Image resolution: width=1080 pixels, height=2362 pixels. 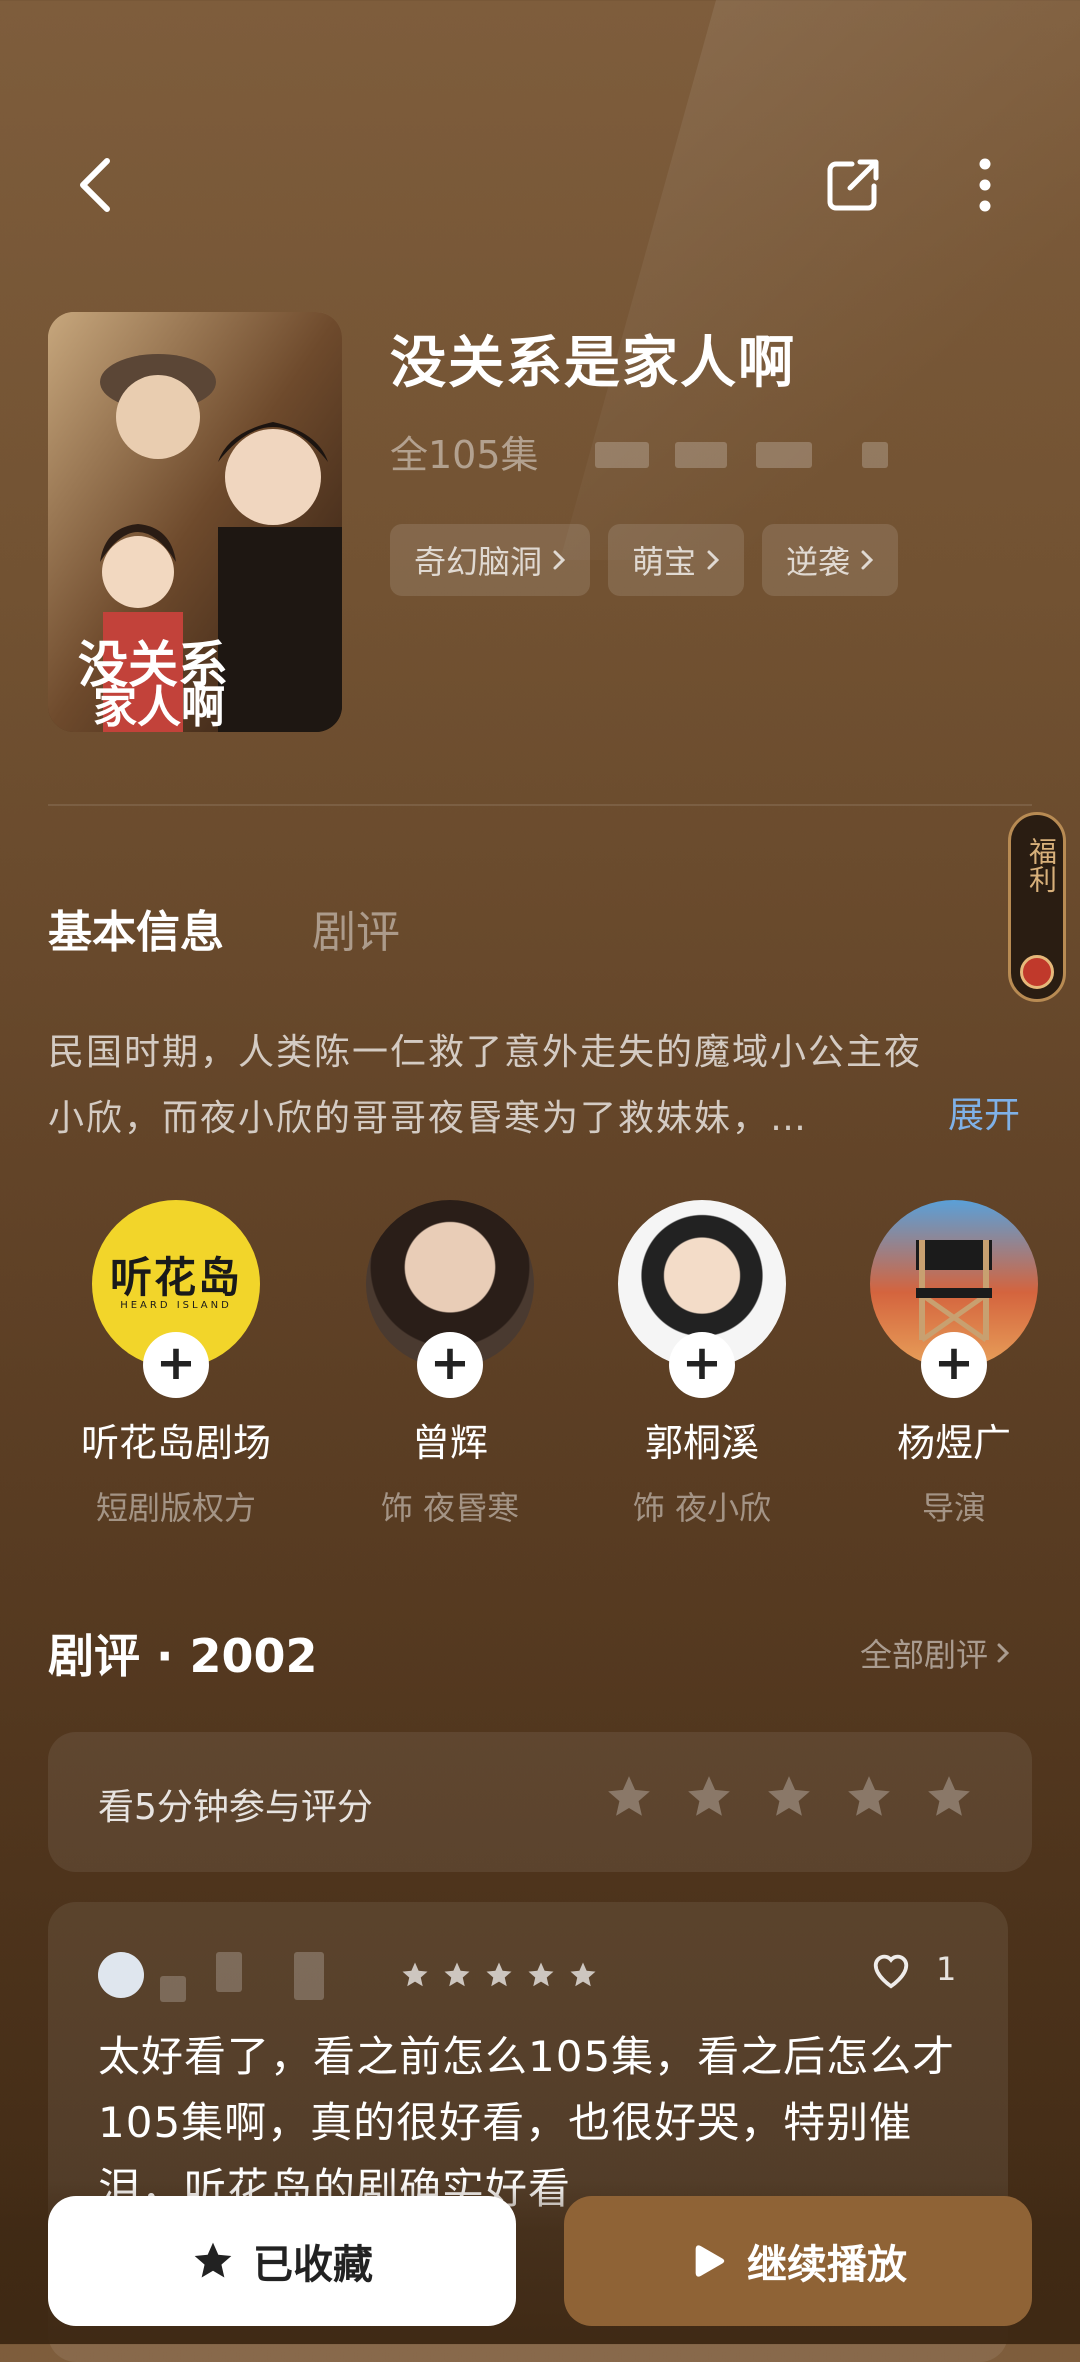 I want to click on tag-chip: 奇幻脑洞, so click(x=490, y=560).